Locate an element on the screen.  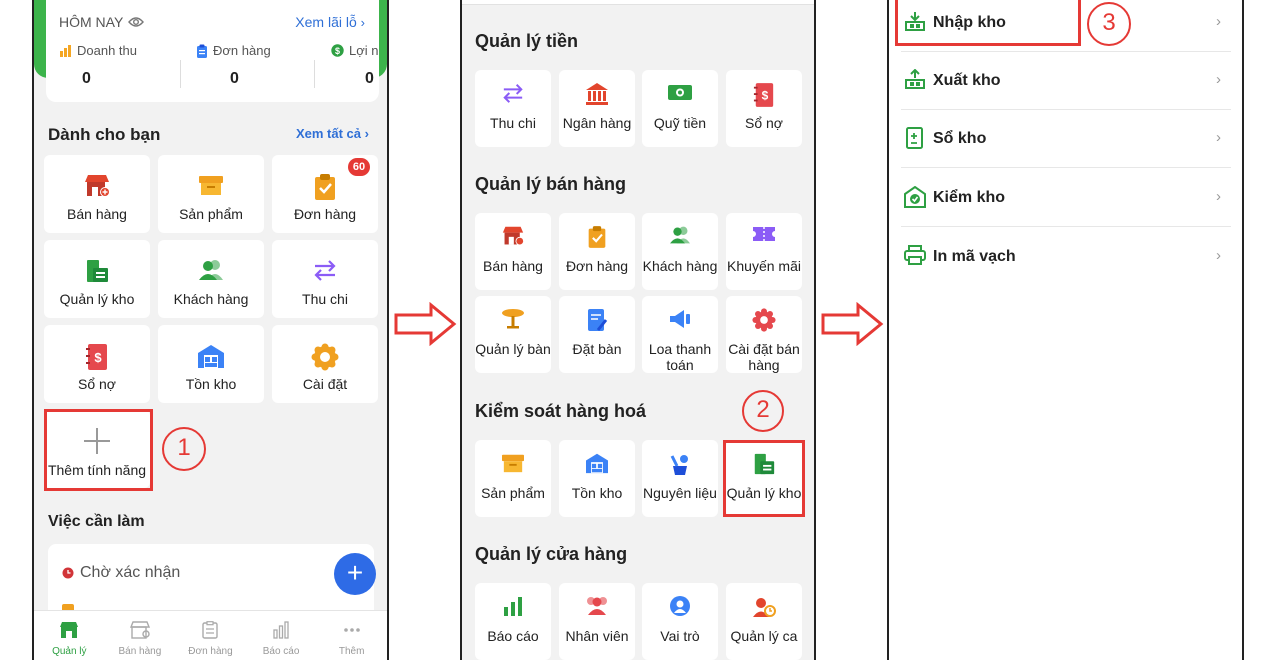
product-box-icon is located at coordinates (211, 185).